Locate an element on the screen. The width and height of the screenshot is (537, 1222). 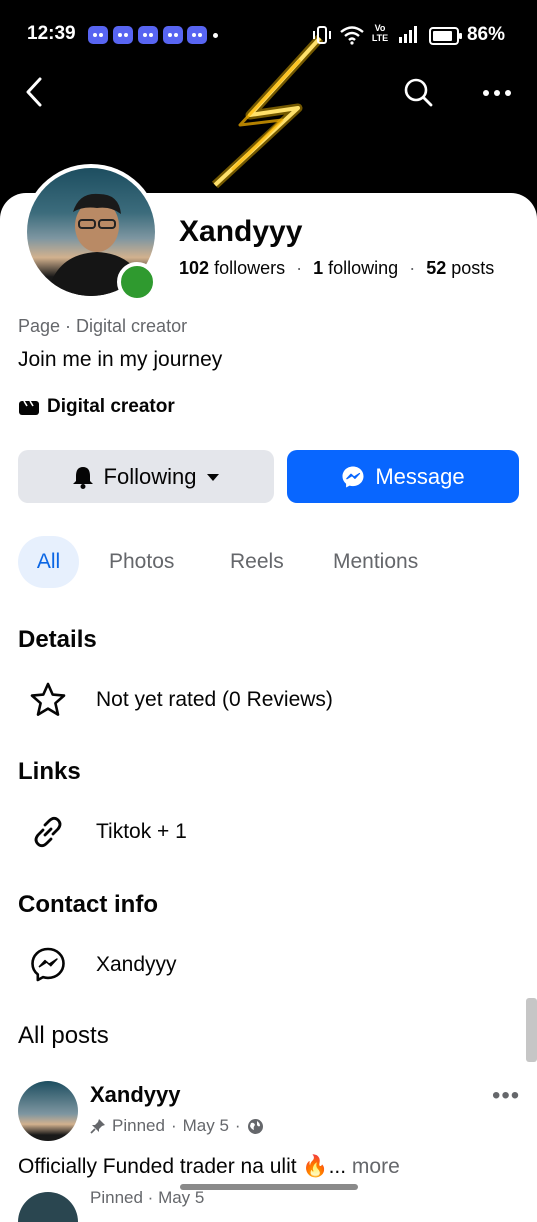
message-button-label: Message is located at coordinates (420, 476).